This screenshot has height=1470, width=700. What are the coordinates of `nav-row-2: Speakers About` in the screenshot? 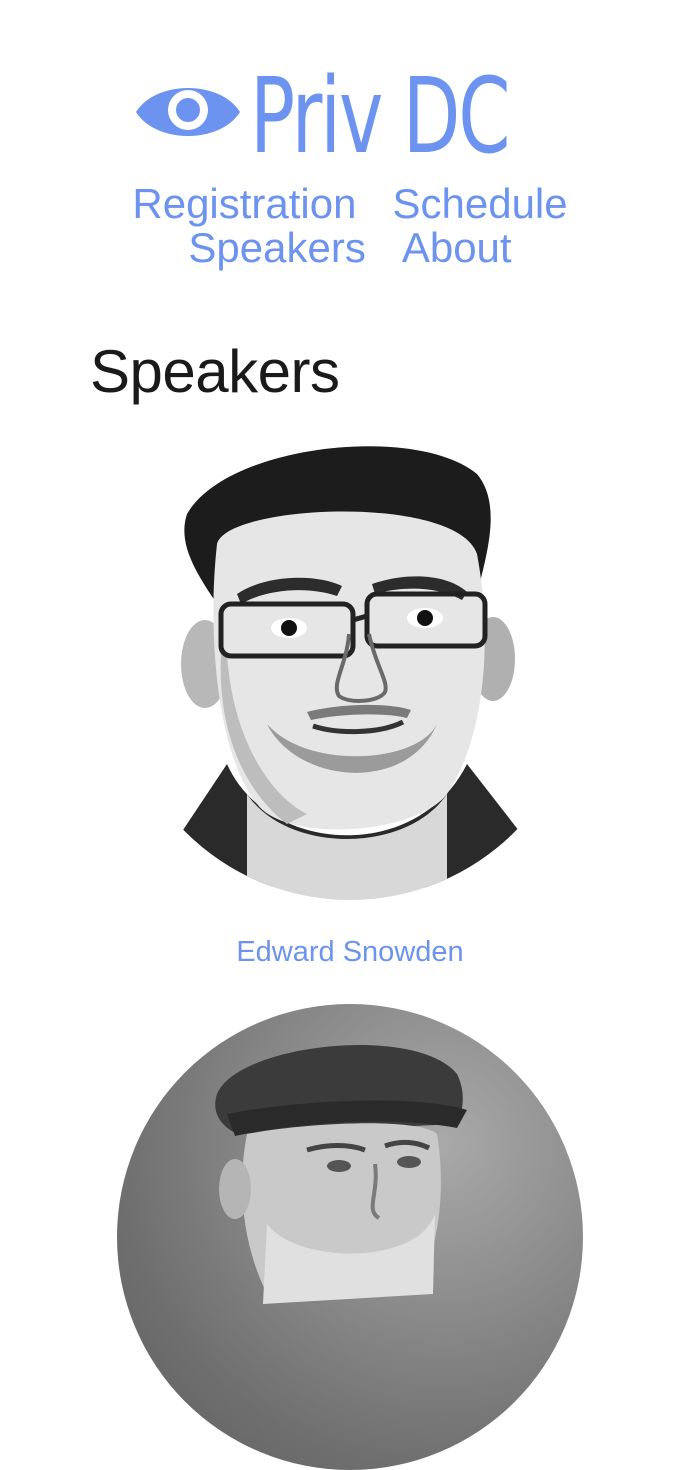 It's located at (350, 248).